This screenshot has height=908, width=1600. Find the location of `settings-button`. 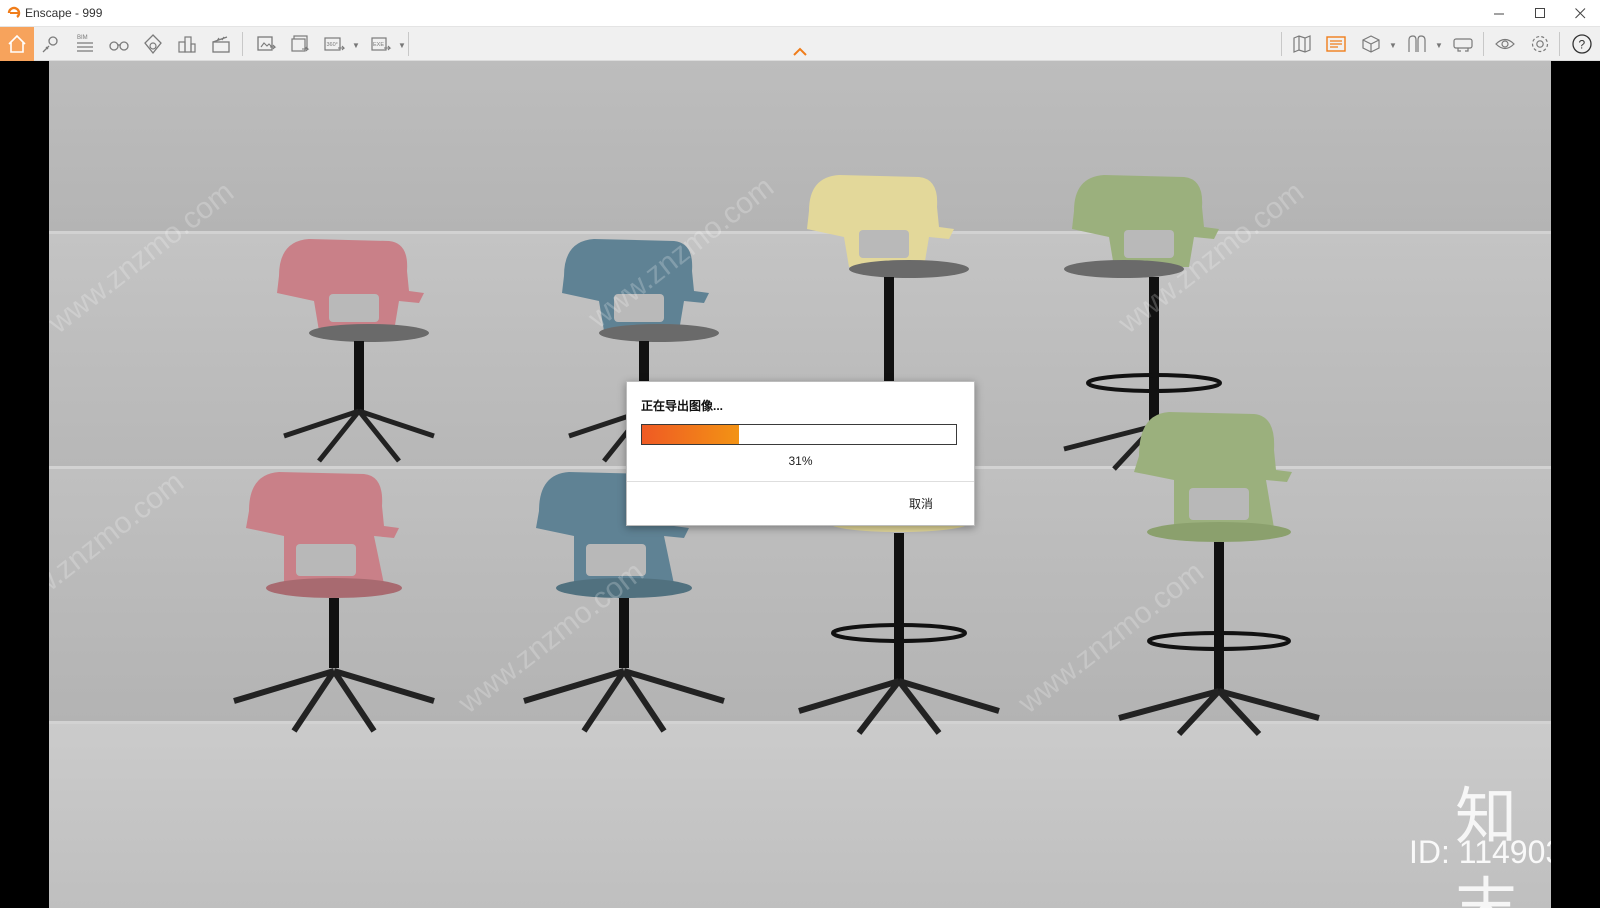

settings-button is located at coordinates (1540, 44).